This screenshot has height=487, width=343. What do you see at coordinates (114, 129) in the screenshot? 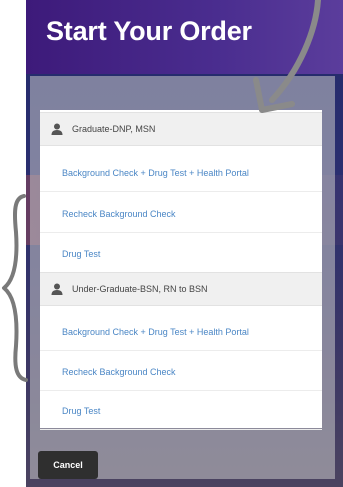
I see `group-label: Graduate-DNP, MSN` at bounding box center [114, 129].